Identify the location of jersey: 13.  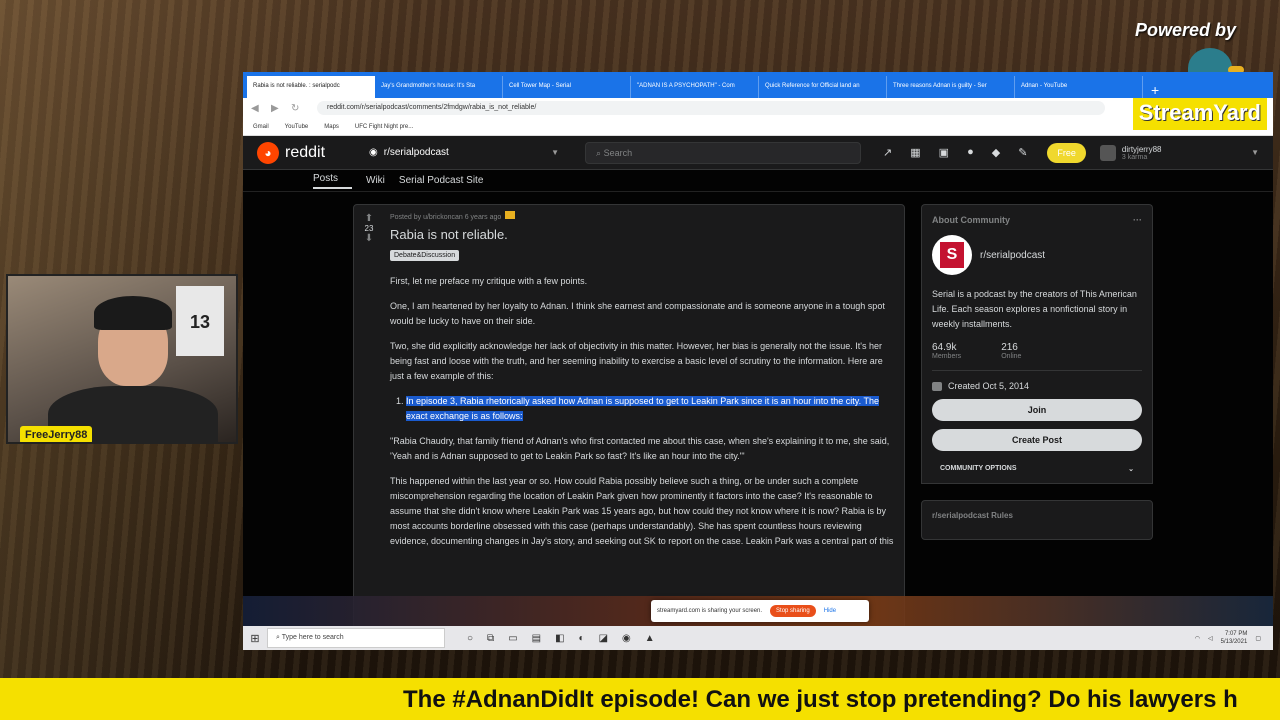
(200, 321).